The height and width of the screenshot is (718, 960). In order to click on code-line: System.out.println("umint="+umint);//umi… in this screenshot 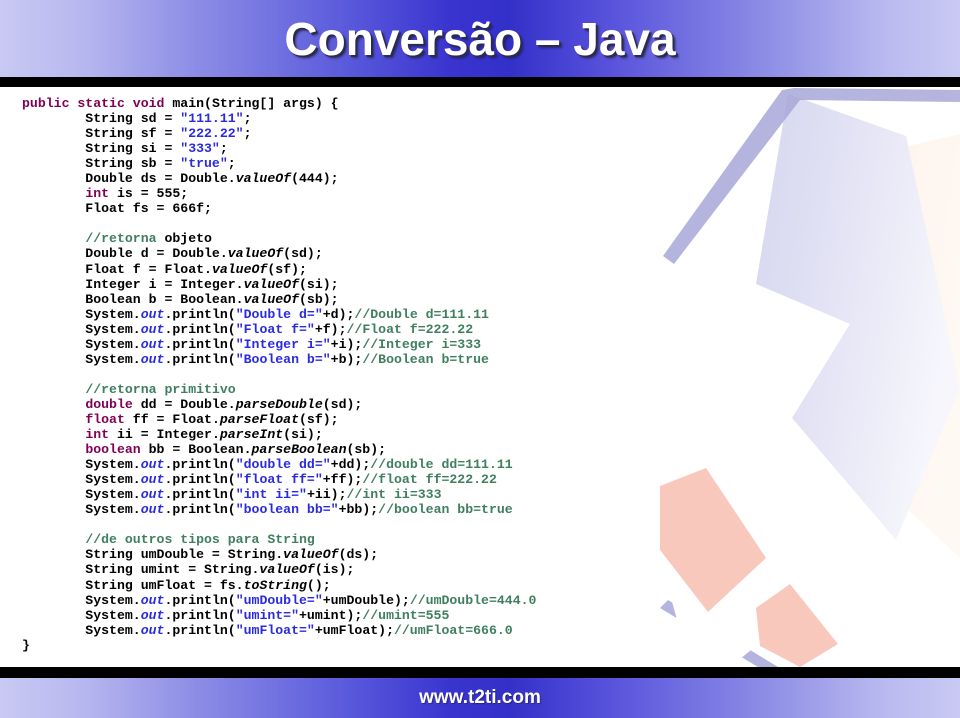, I will do `click(472, 615)`.